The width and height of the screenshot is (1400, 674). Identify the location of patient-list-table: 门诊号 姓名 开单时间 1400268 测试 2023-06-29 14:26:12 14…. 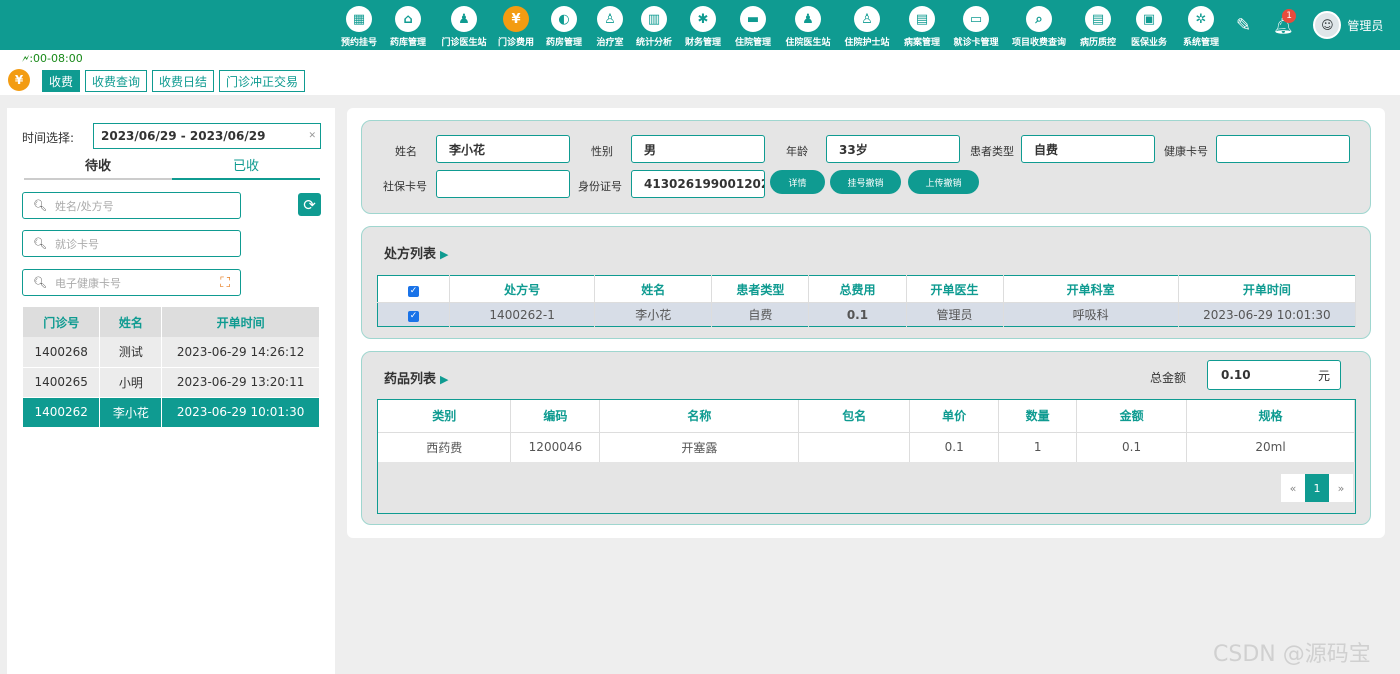
(171, 367).